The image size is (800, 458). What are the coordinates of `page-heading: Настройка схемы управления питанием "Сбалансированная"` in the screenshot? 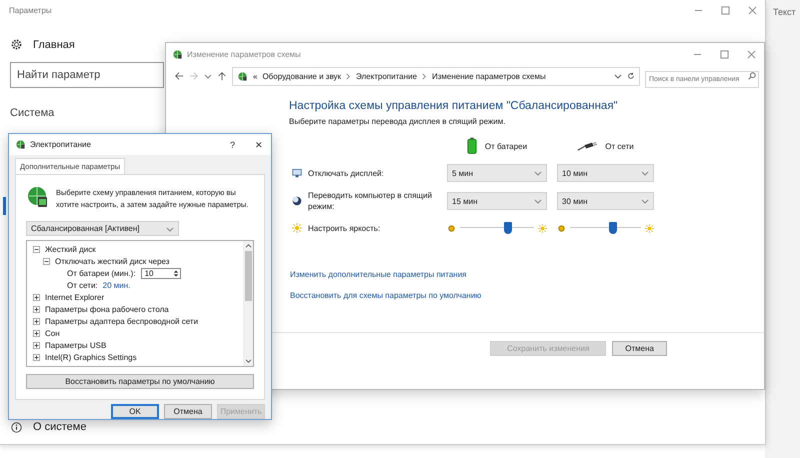 It's located at (454, 106).